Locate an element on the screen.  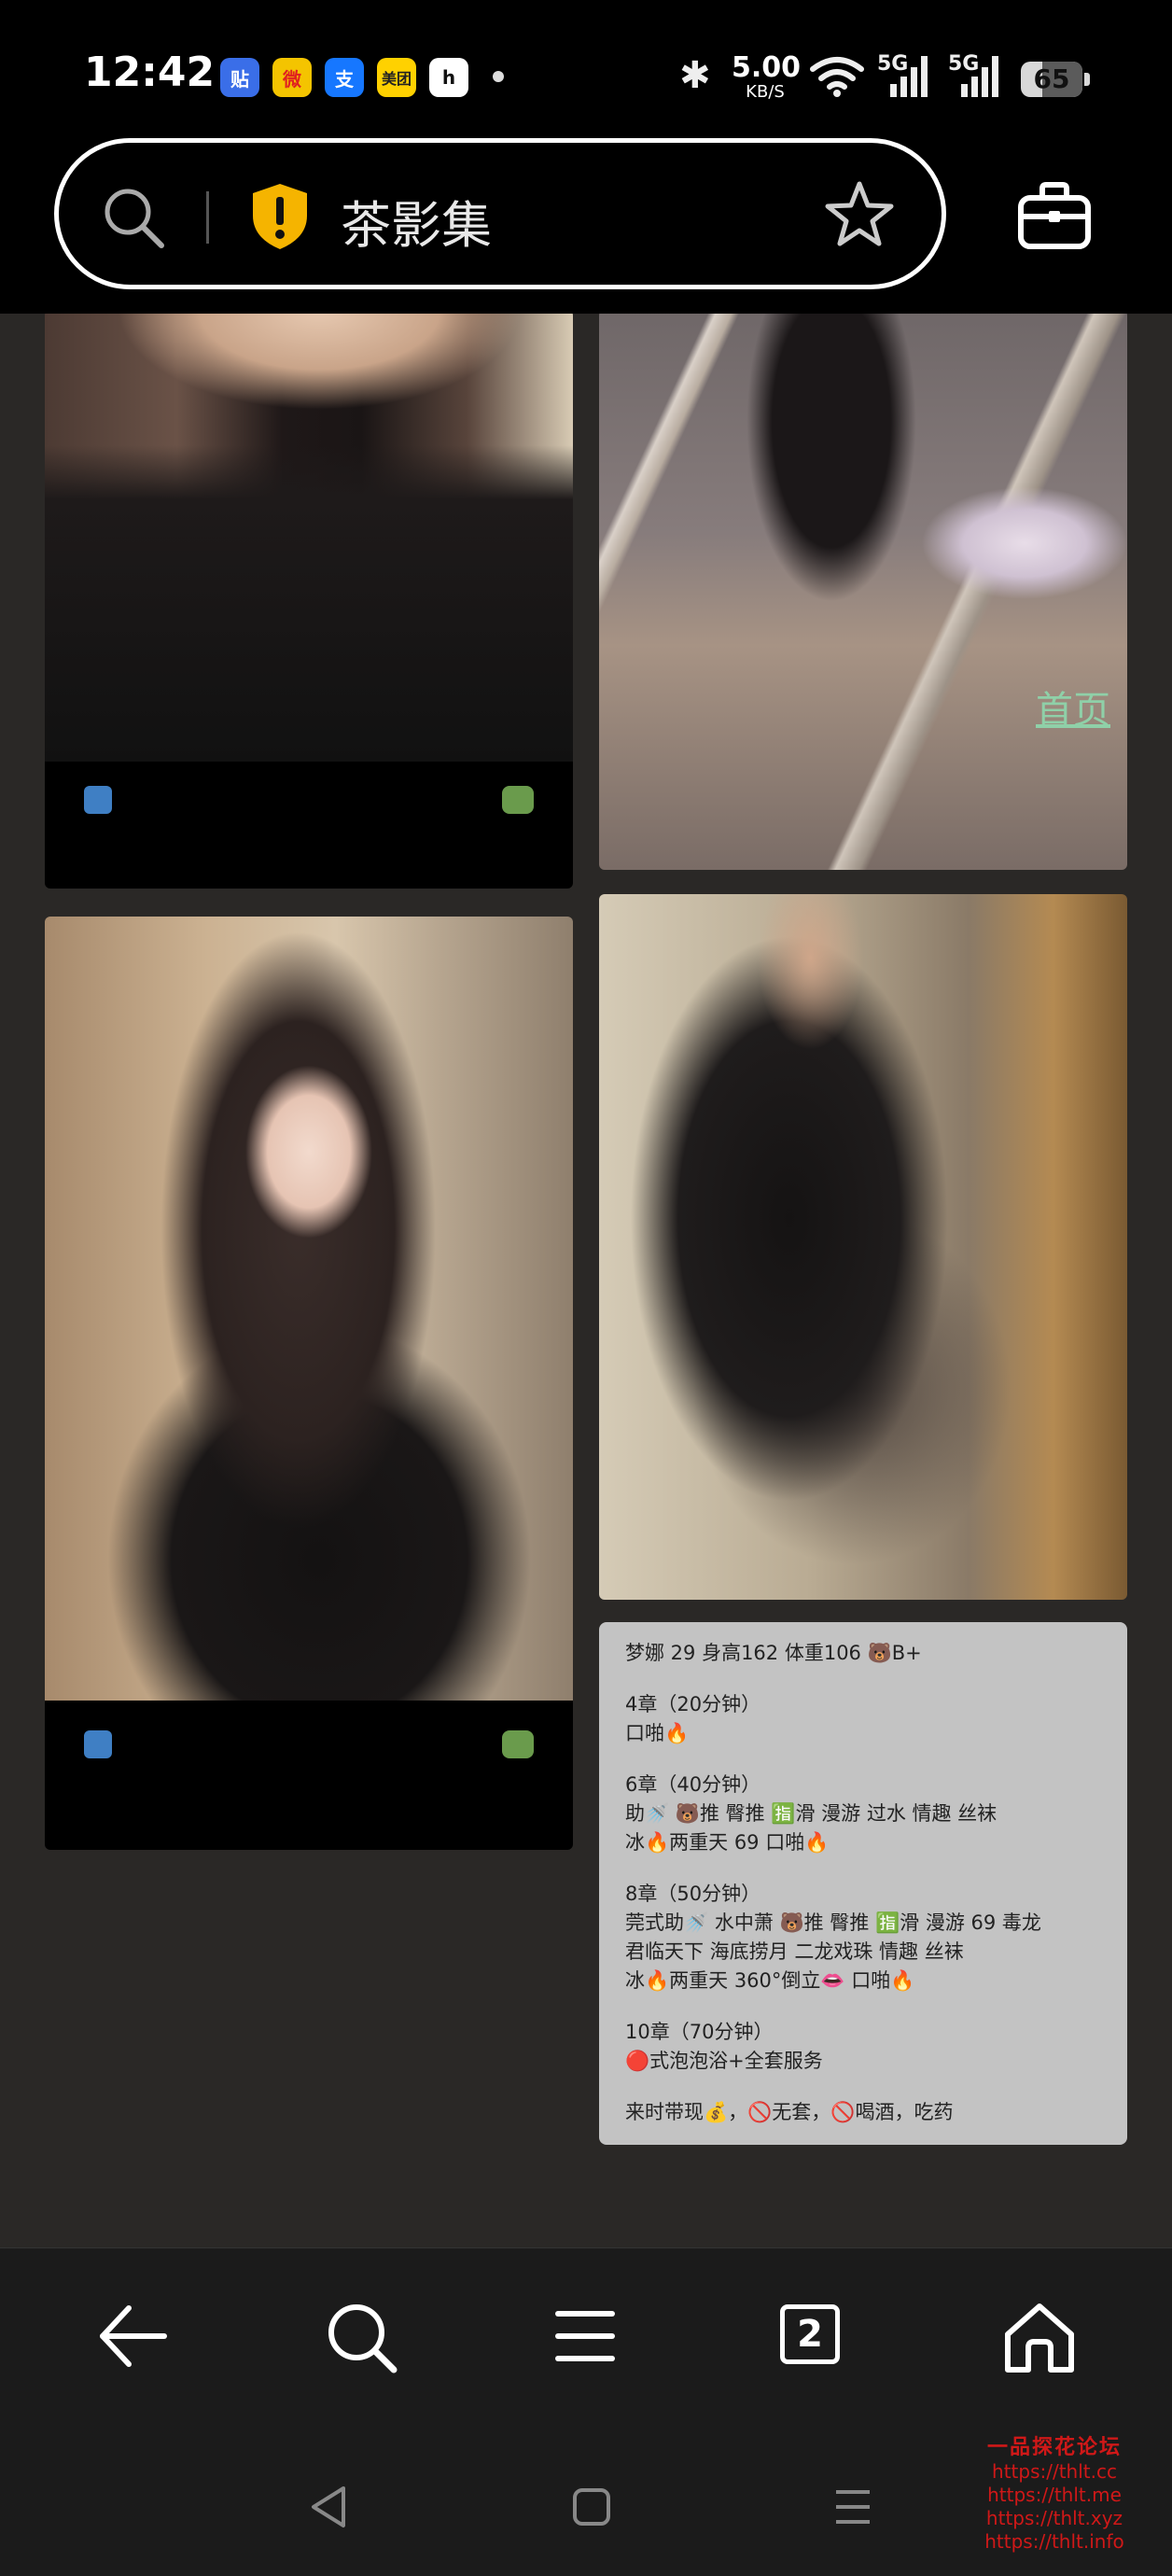
network-speed: 5.00 KB/S is located at coordinates (767, 76).